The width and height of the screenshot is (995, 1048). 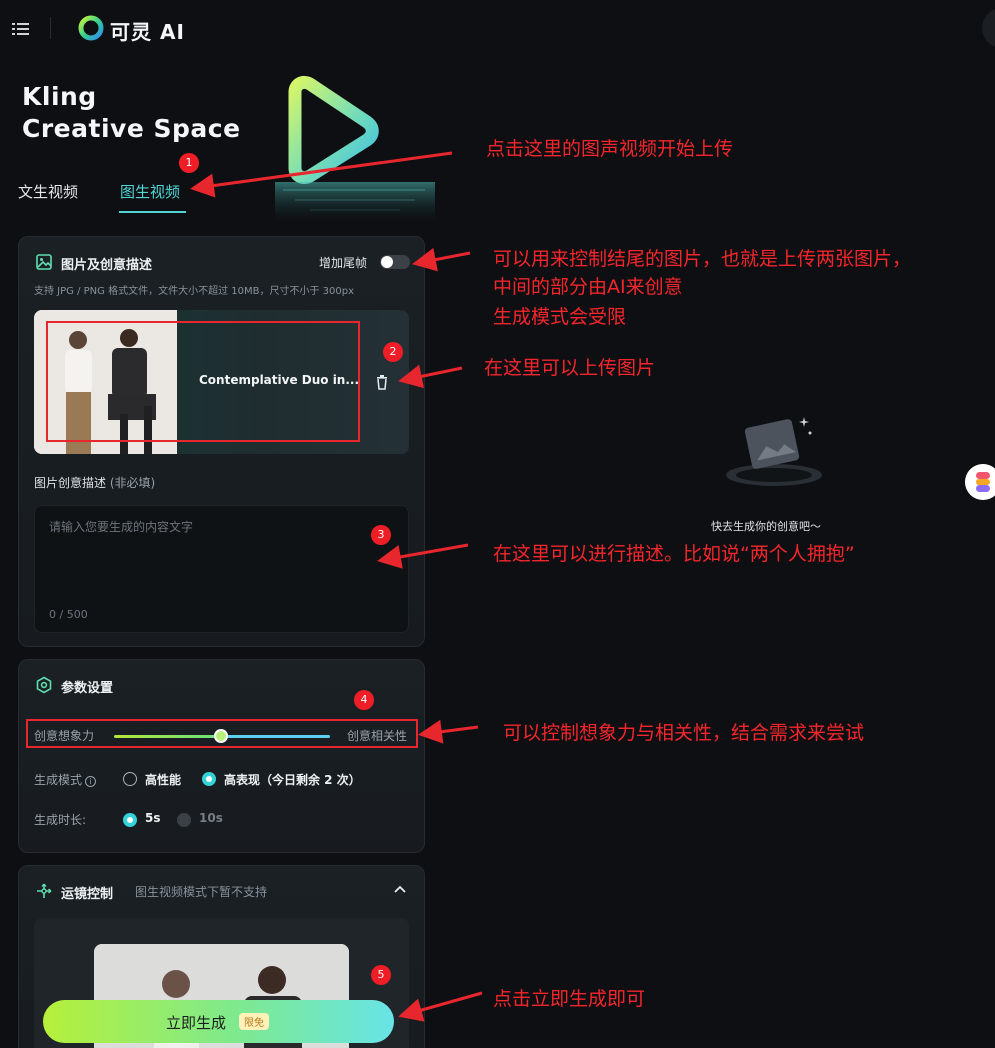 What do you see at coordinates (588, 287) in the screenshot?
I see `annotation-text-endframe-2: 中间的部分由AI来创意` at bounding box center [588, 287].